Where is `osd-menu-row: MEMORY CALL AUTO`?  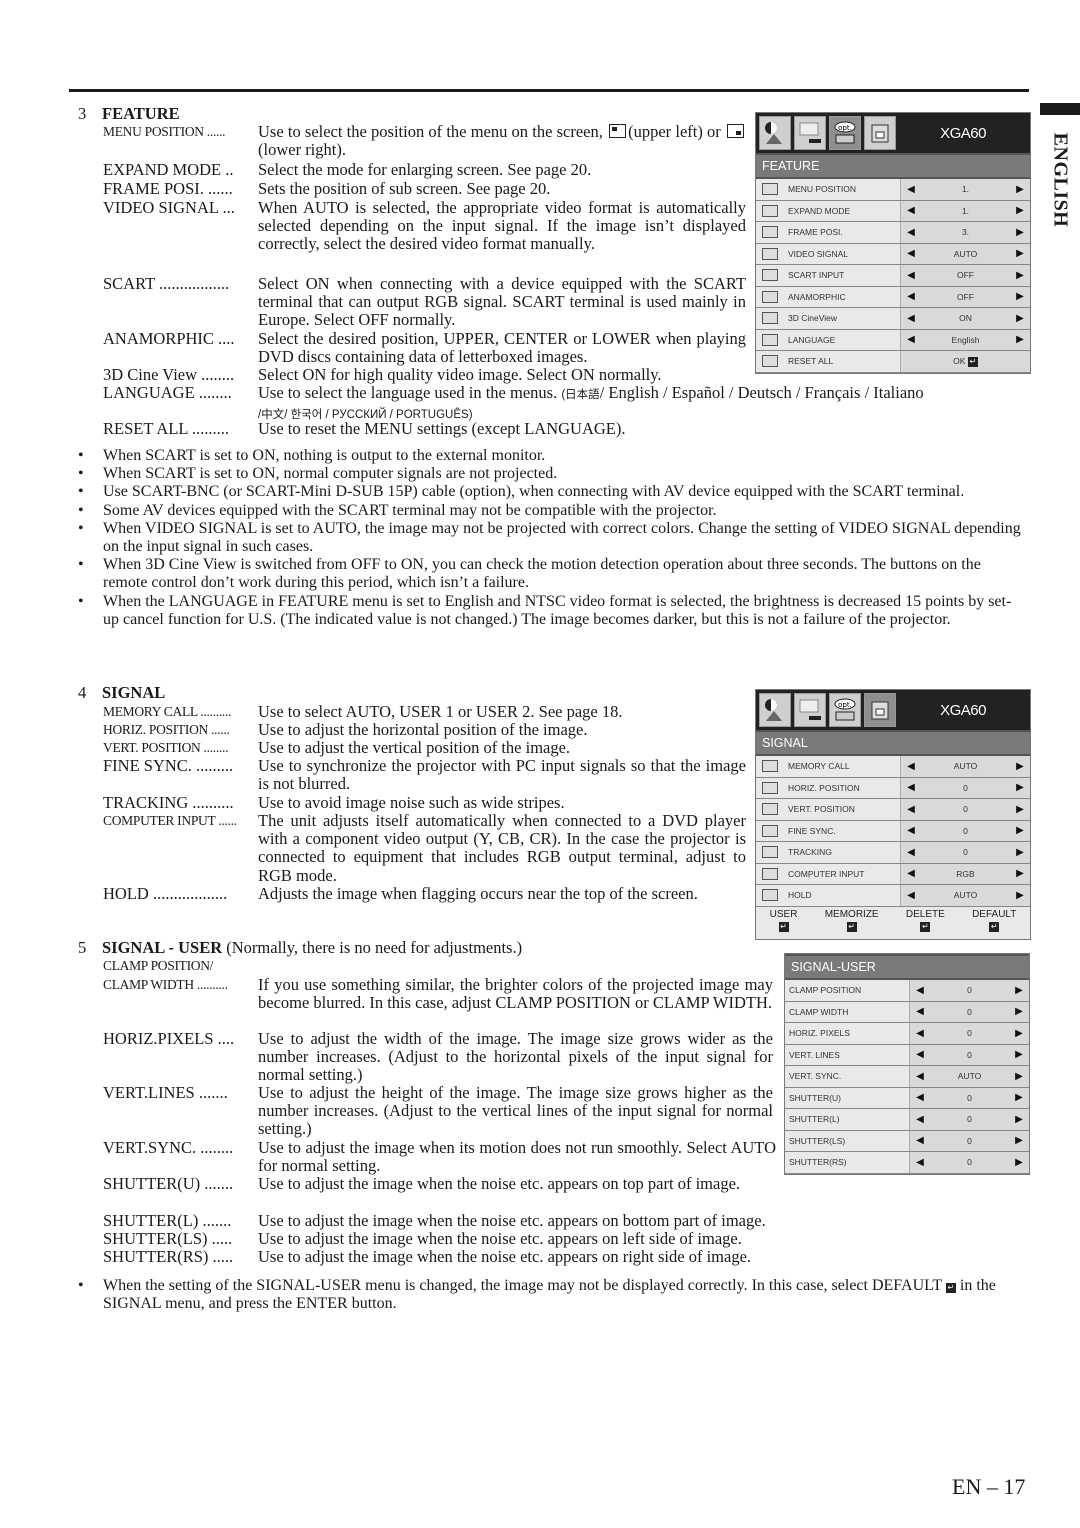
osd-menu-row: MEMORY CALL AUTO is located at coordinates (893, 767).